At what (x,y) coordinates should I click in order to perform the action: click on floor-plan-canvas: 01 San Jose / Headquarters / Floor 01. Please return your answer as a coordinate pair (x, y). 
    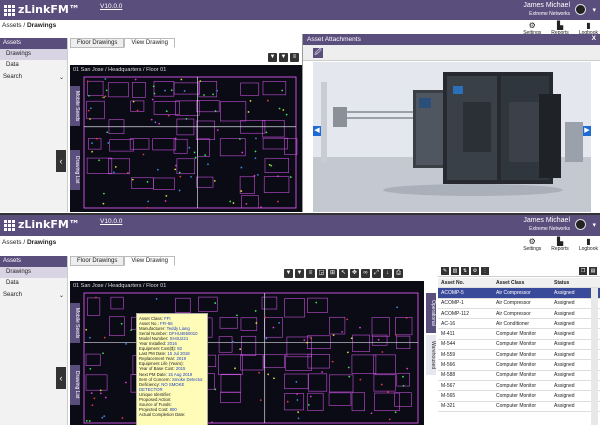
    Looking at the image, I should click on (186, 138).